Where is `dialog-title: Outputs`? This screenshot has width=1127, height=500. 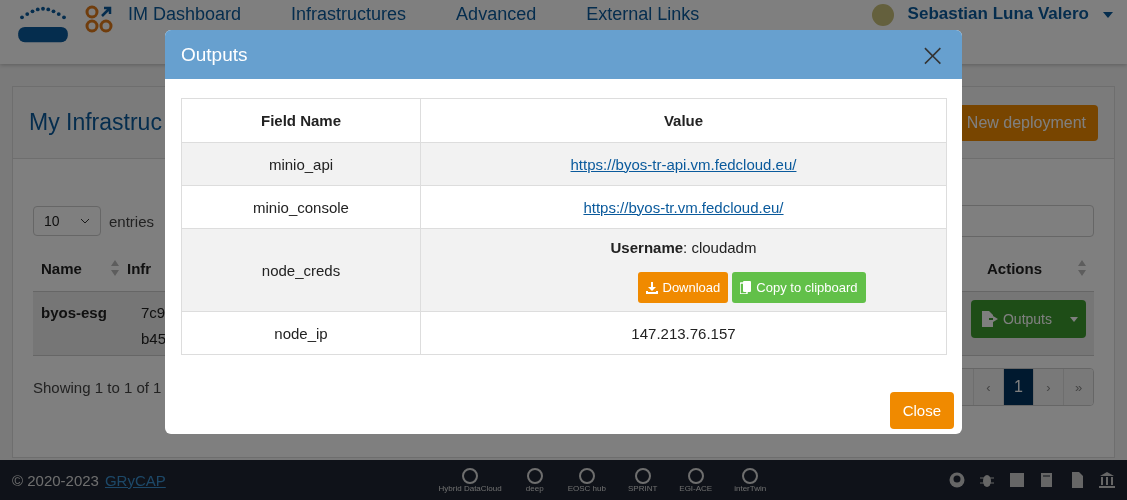
dialog-title: Outputs is located at coordinates (214, 54).